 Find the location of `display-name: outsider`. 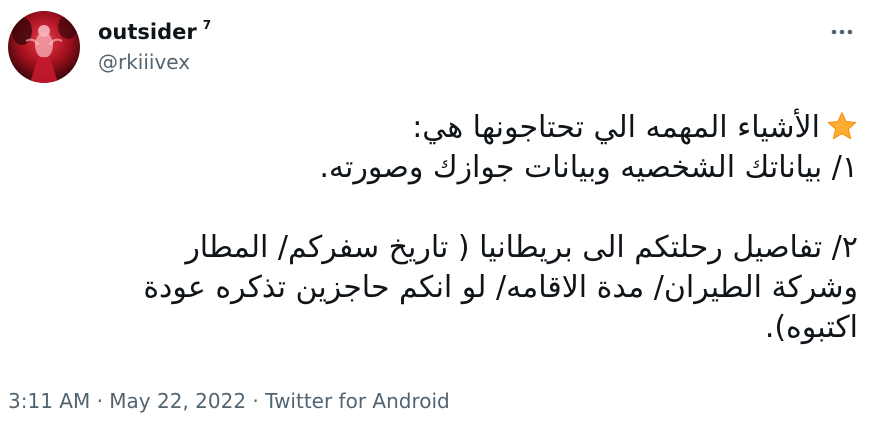

display-name: outsider is located at coordinates (147, 32).